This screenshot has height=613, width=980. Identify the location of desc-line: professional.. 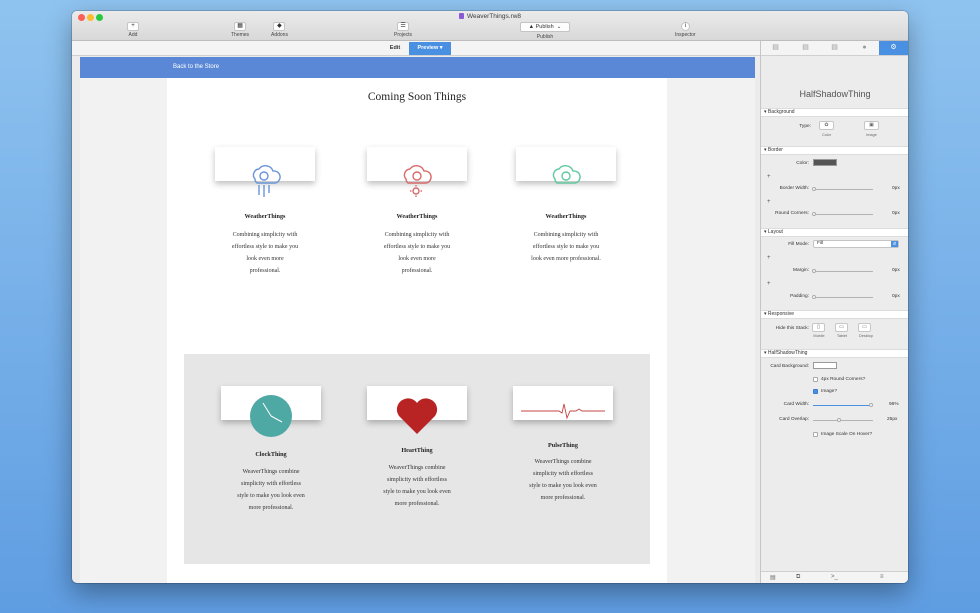
(417, 271).